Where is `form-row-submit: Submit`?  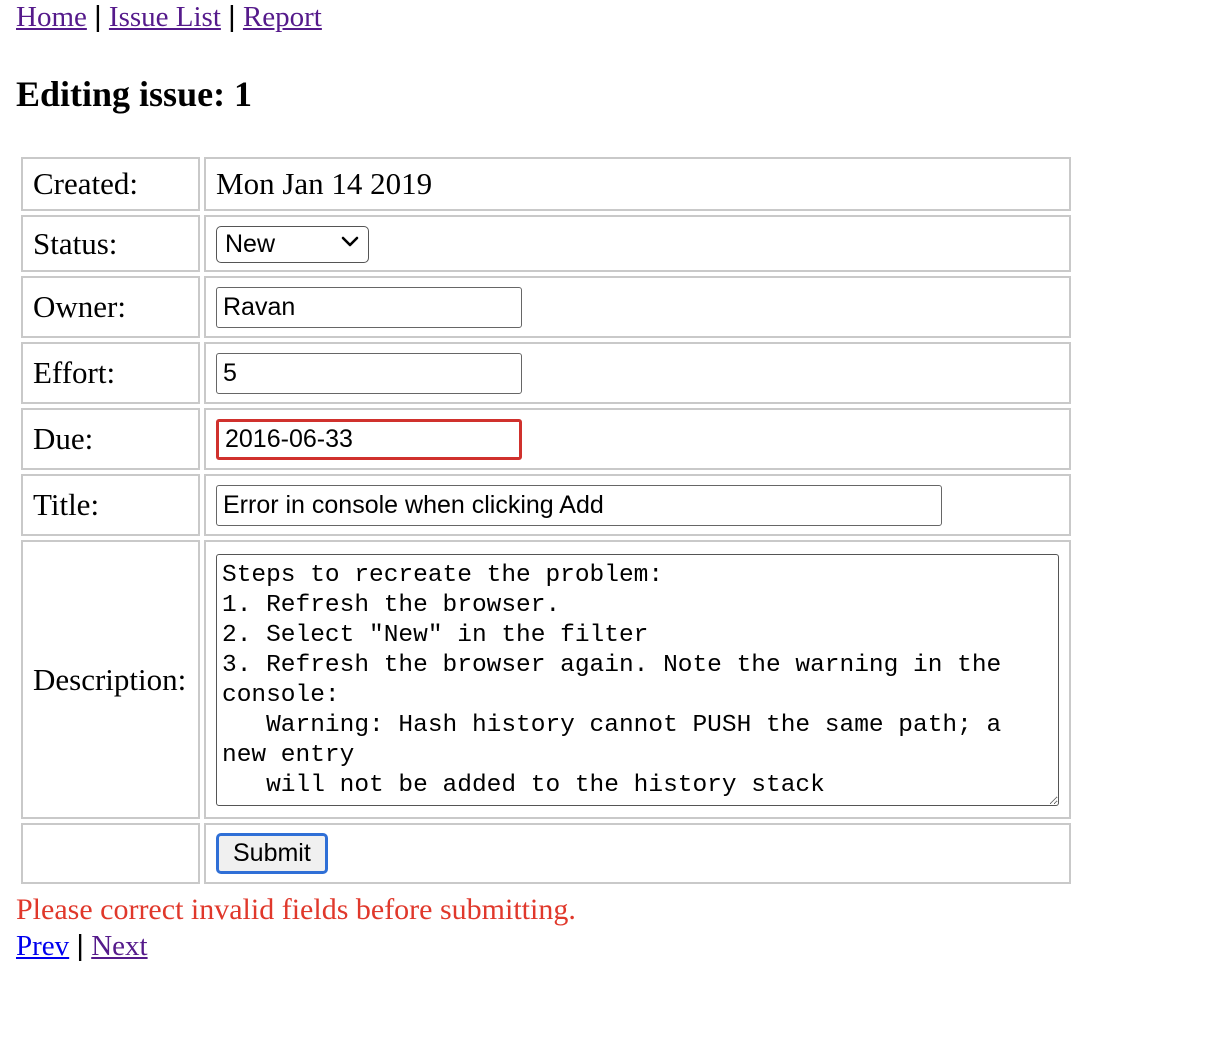
form-row-submit: Submit is located at coordinates (546, 853).